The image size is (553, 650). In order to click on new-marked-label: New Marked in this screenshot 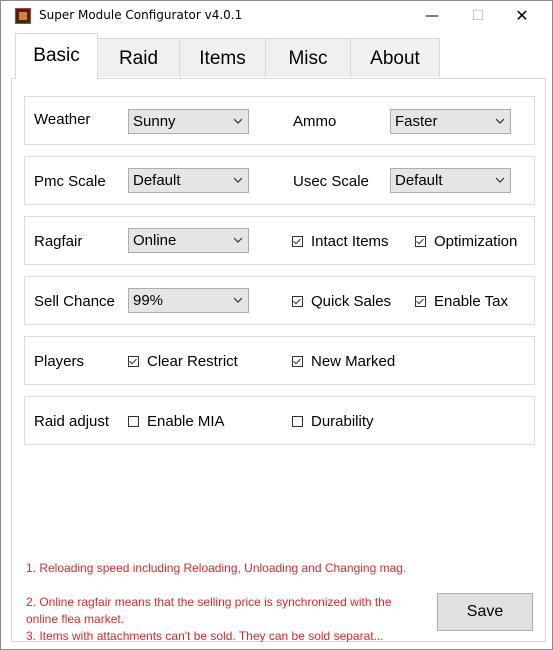, I will do `click(353, 361)`.